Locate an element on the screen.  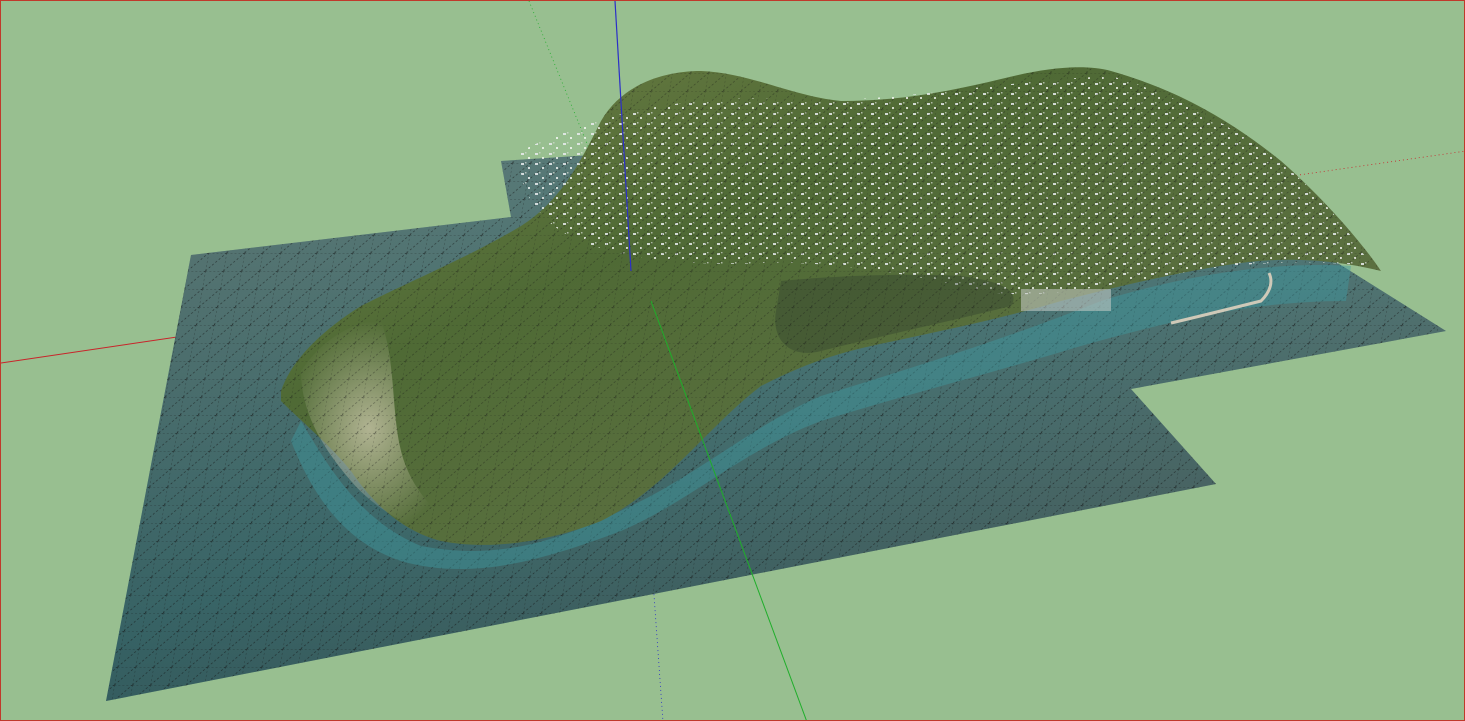
marina is located at coordinates (1066, 300).